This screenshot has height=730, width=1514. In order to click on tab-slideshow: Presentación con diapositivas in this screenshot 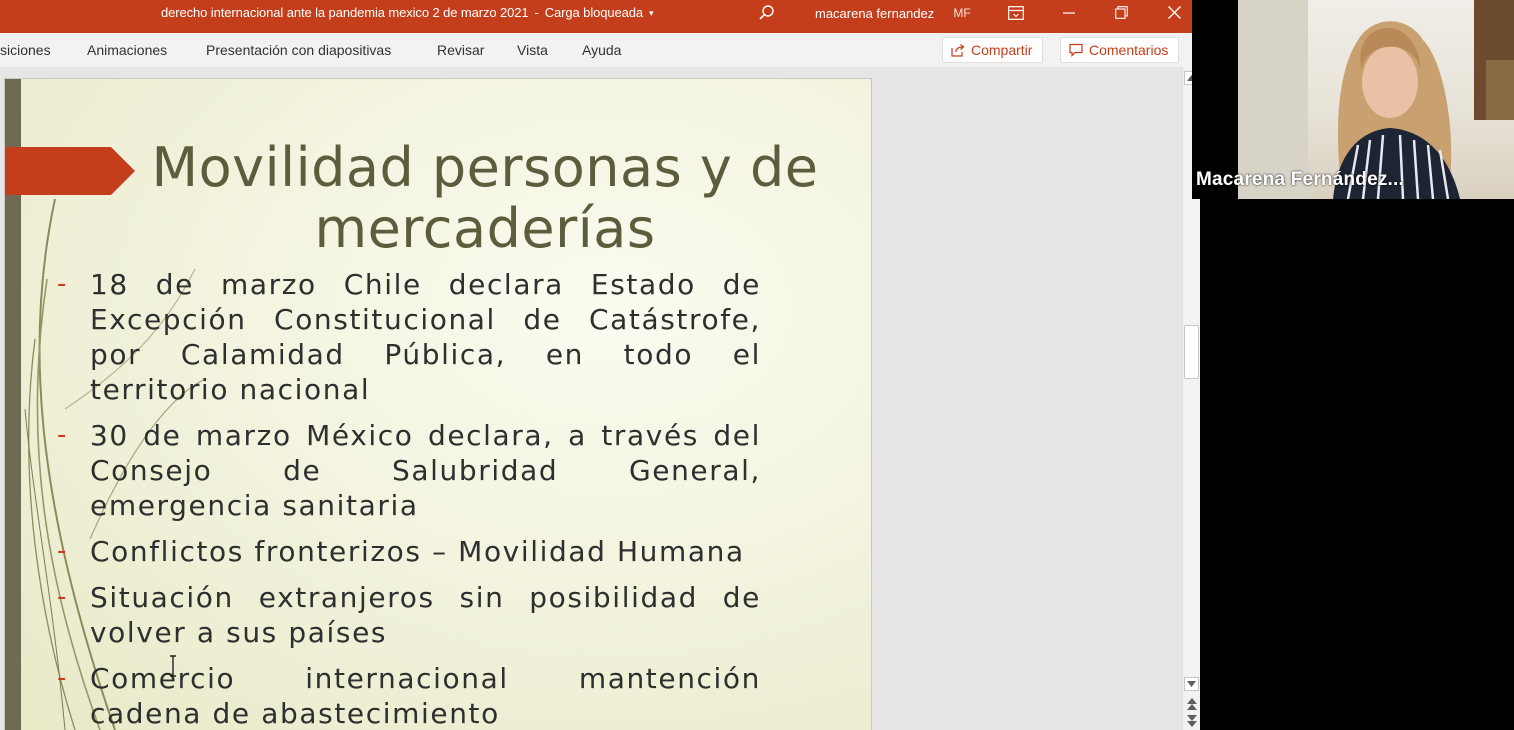, I will do `click(298, 50)`.